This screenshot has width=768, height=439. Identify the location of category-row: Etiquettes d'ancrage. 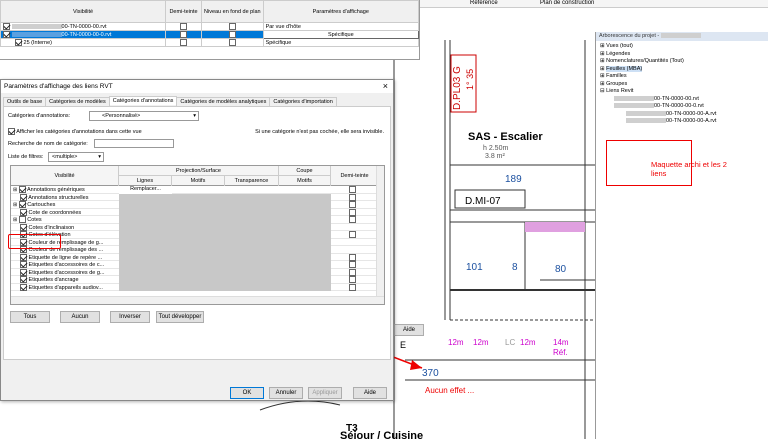
(194, 280).